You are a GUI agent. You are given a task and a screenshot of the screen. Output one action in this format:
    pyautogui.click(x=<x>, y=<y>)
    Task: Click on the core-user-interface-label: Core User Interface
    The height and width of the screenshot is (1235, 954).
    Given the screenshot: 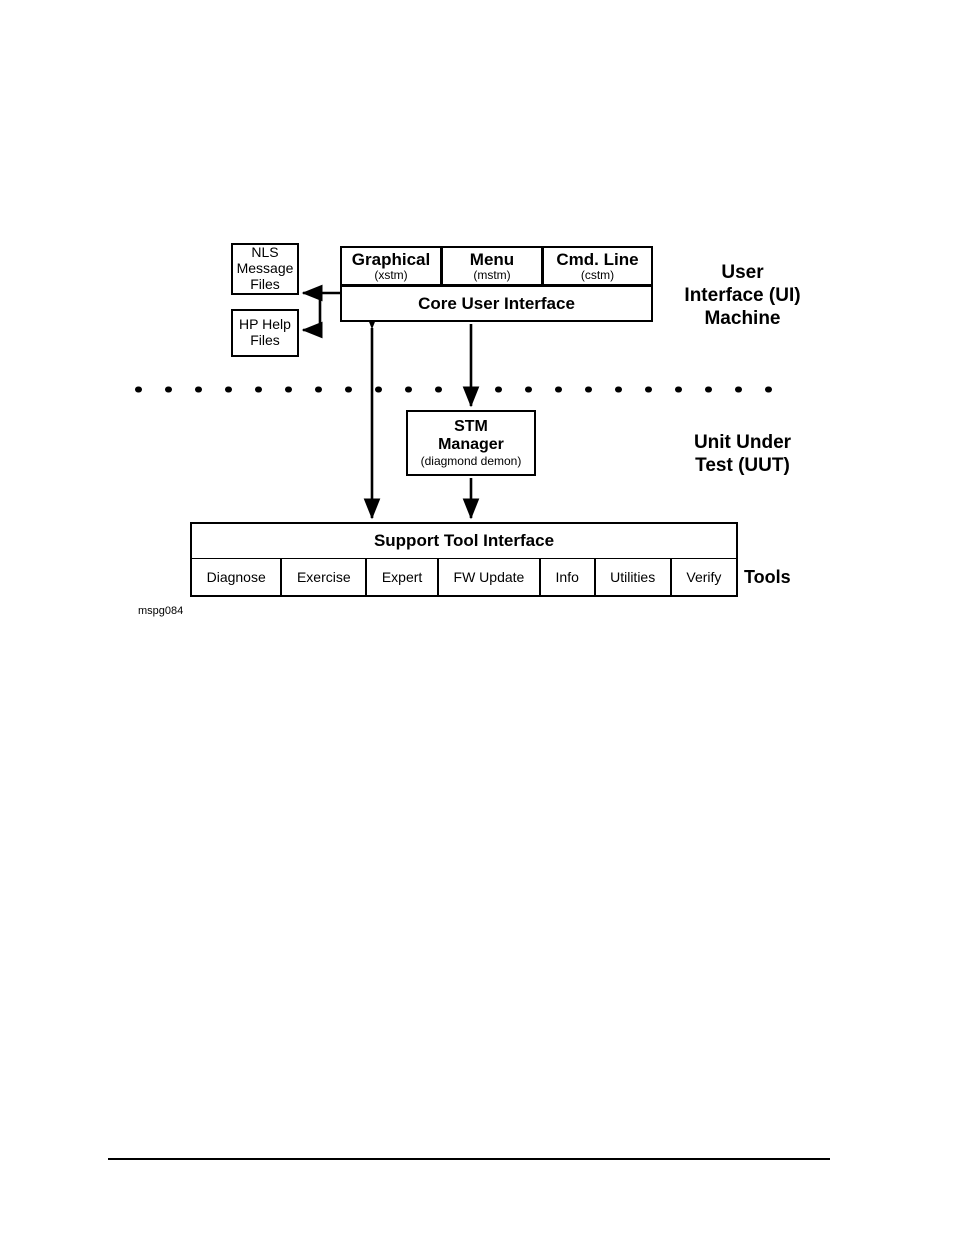 What is the action you would take?
    pyautogui.click(x=496, y=303)
    